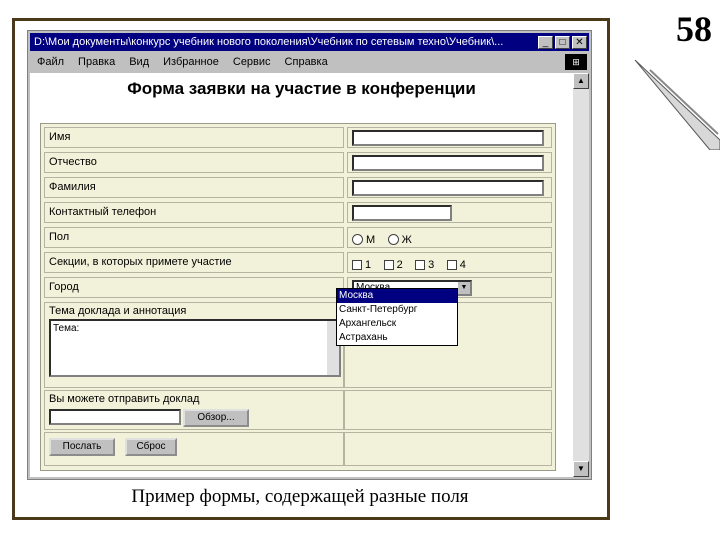  I want to click on section-2-label: 2, so click(399, 264).